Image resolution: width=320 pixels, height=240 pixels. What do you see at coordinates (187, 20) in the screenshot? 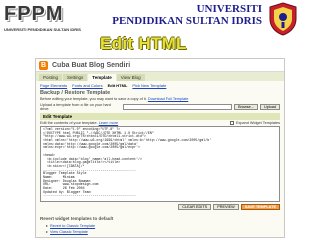
I see `university-name-line2: PENDIDIKAN SULTAN IDRIS` at bounding box center [187, 20].